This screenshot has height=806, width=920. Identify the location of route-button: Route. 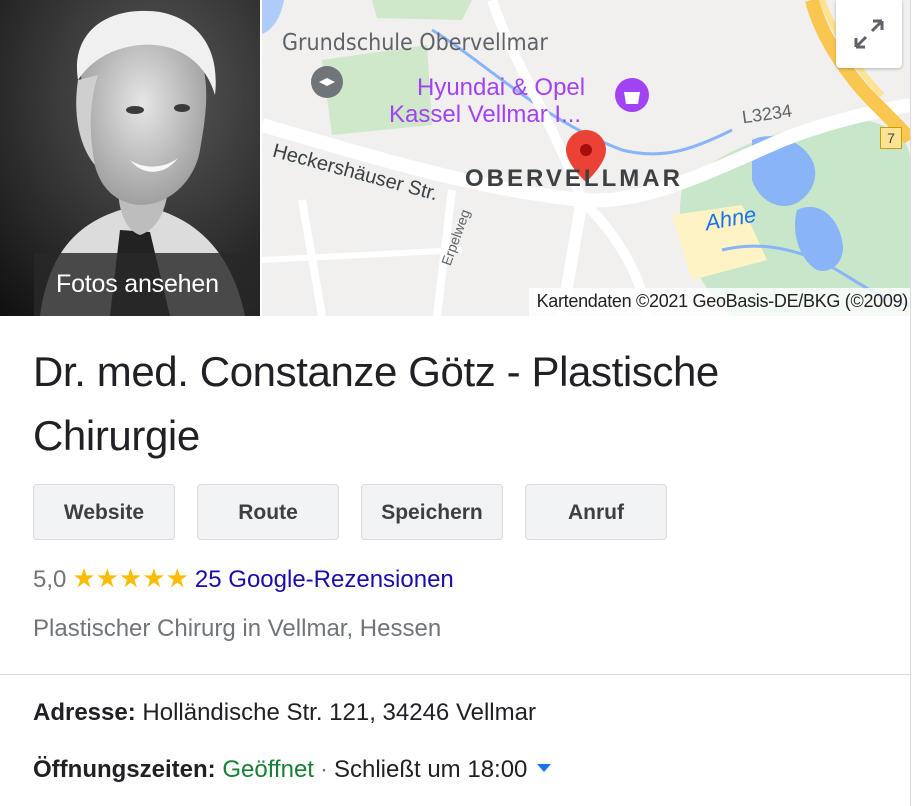
(268, 512).